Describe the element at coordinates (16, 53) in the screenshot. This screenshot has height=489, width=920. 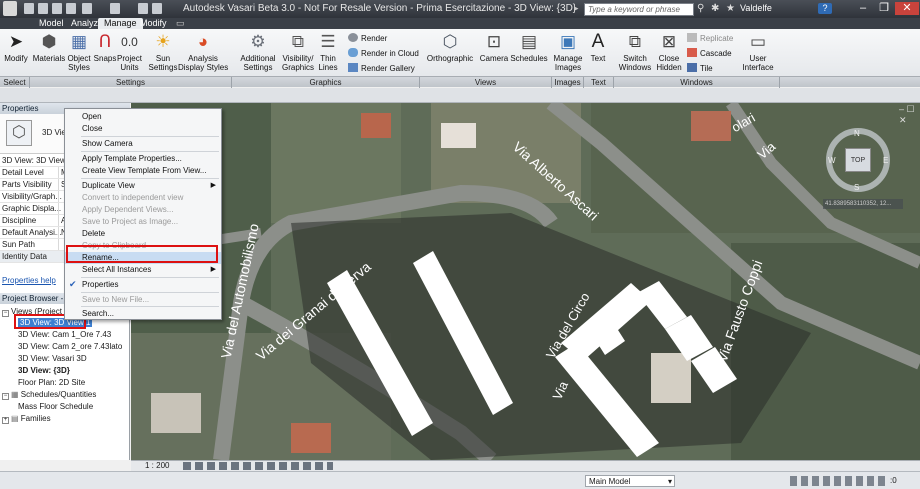
I see `modify-button: ➤ Modify` at that location.